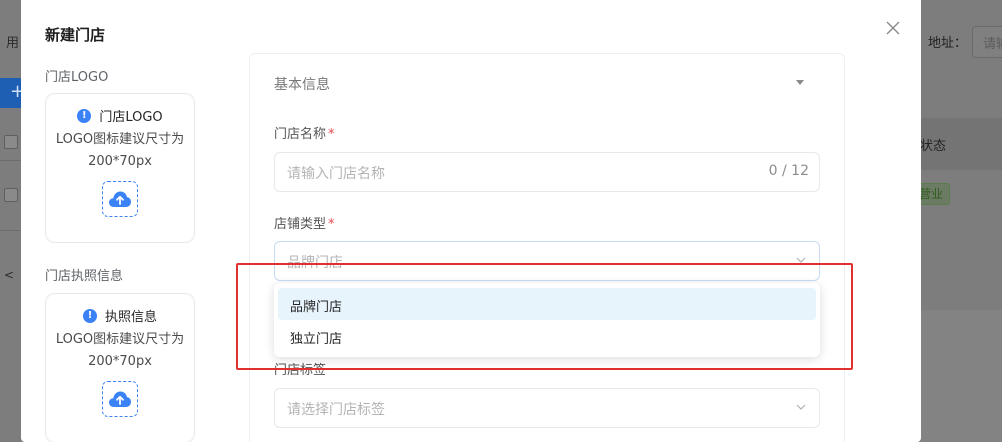 The width and height of the screenshot is (1002, 442). What do you see at coordinates (120, 150) in the screenshot?
I see `logo-size-hint: LOGO图标建议尺寸为200*70px` at bounding box center [120, 150].